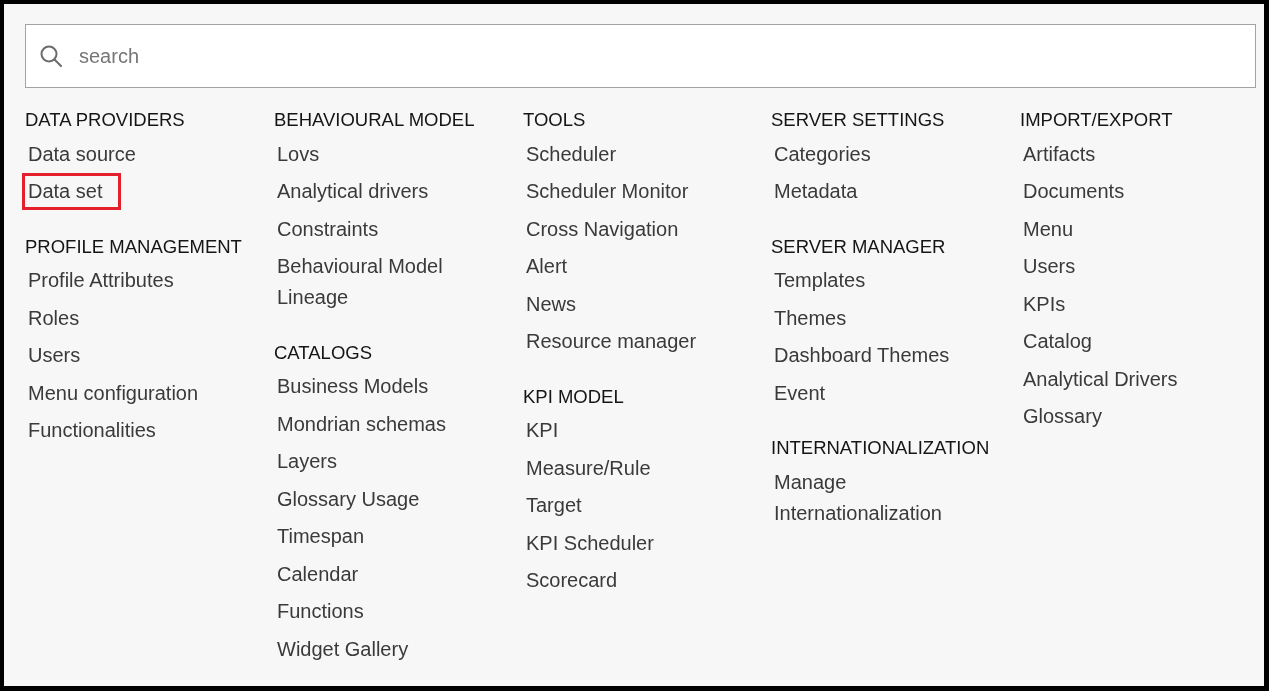  I want to click on menu-item: KPI, so click(549, 430).